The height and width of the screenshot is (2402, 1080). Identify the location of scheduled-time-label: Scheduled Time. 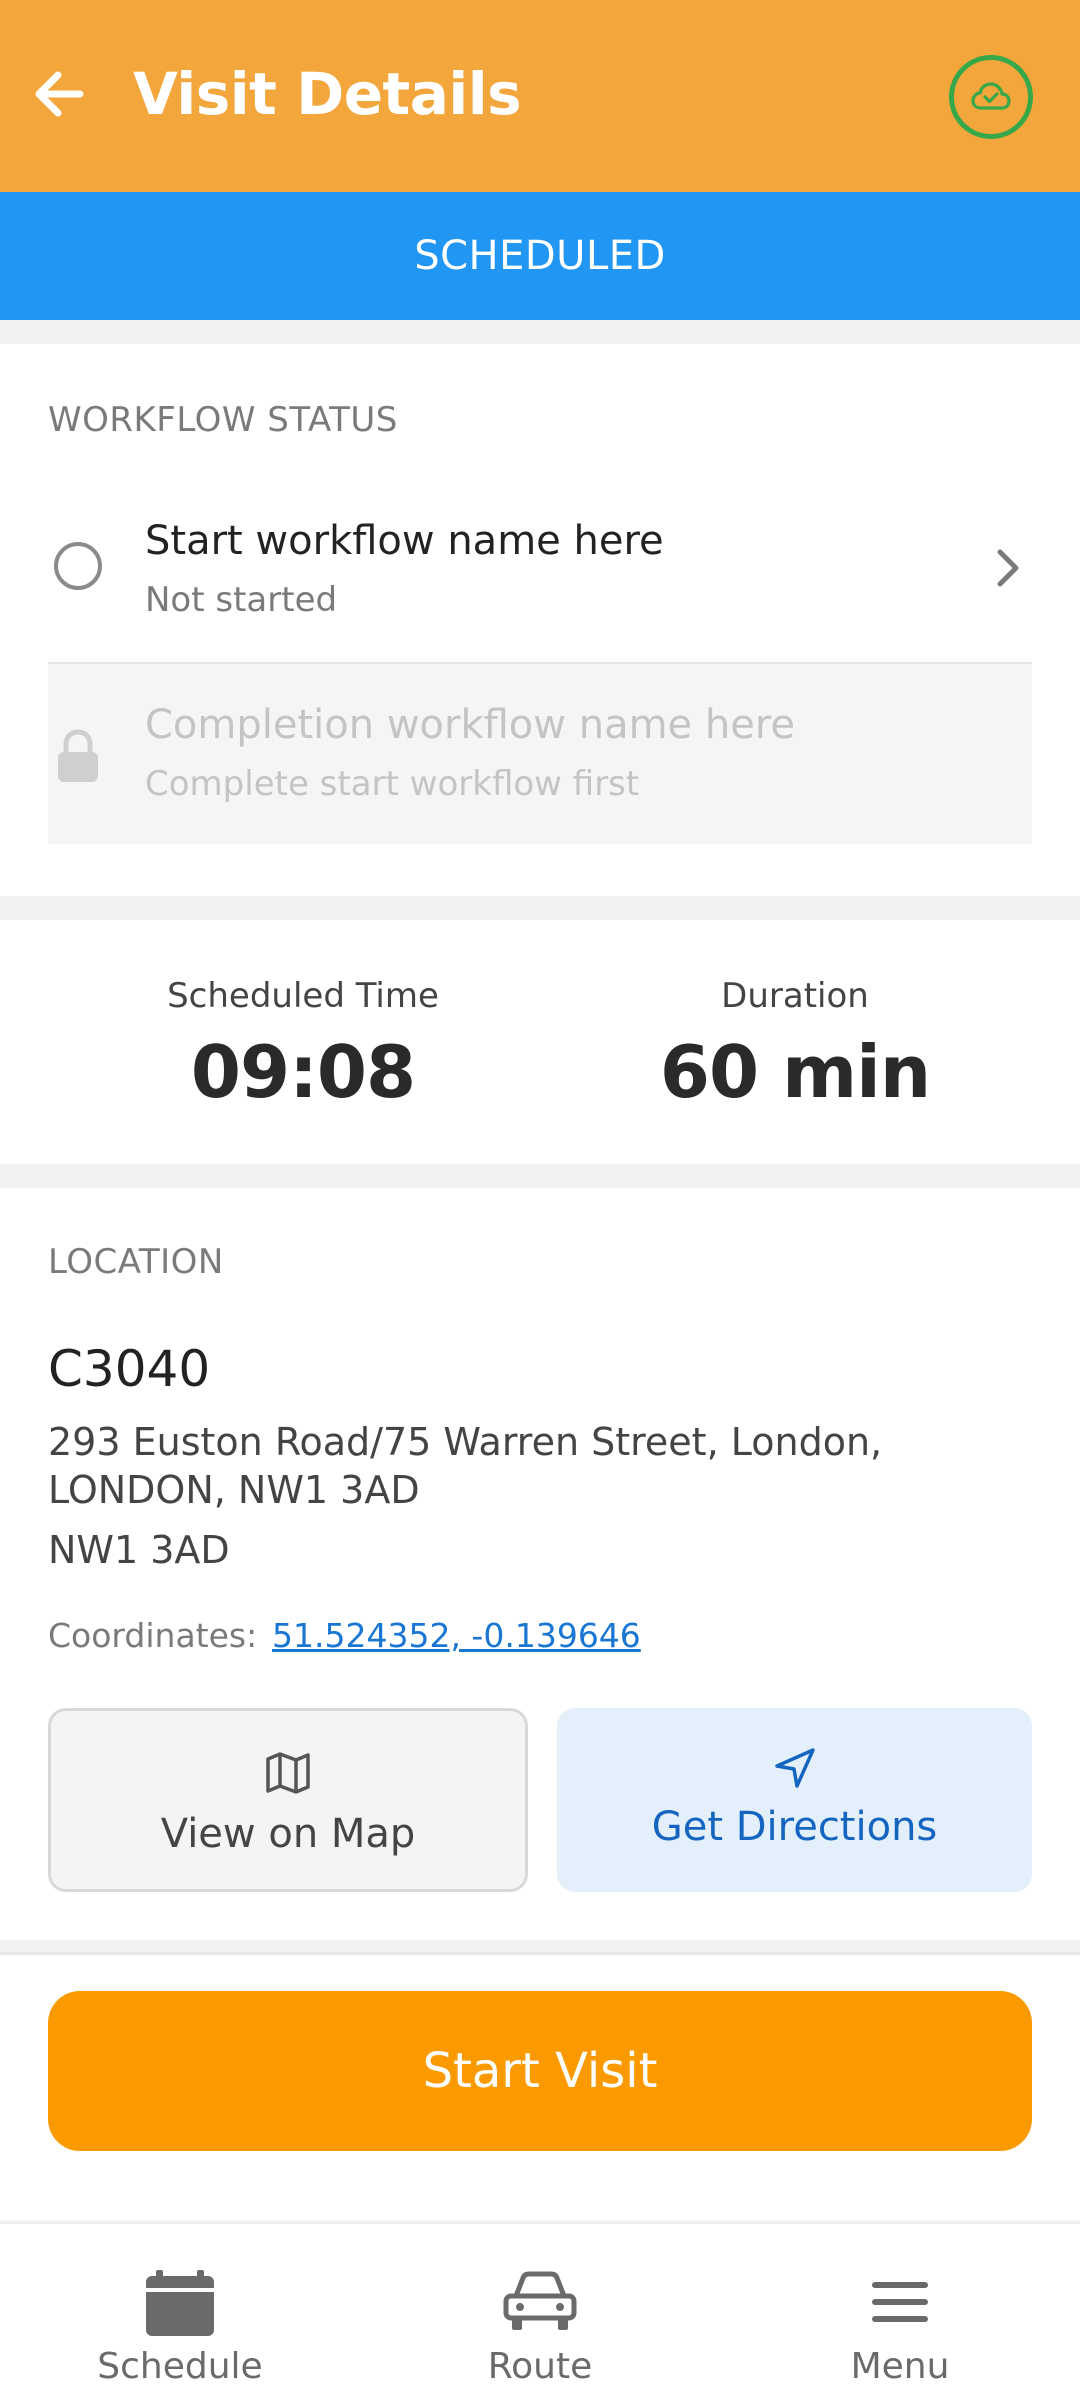
(303, 996).